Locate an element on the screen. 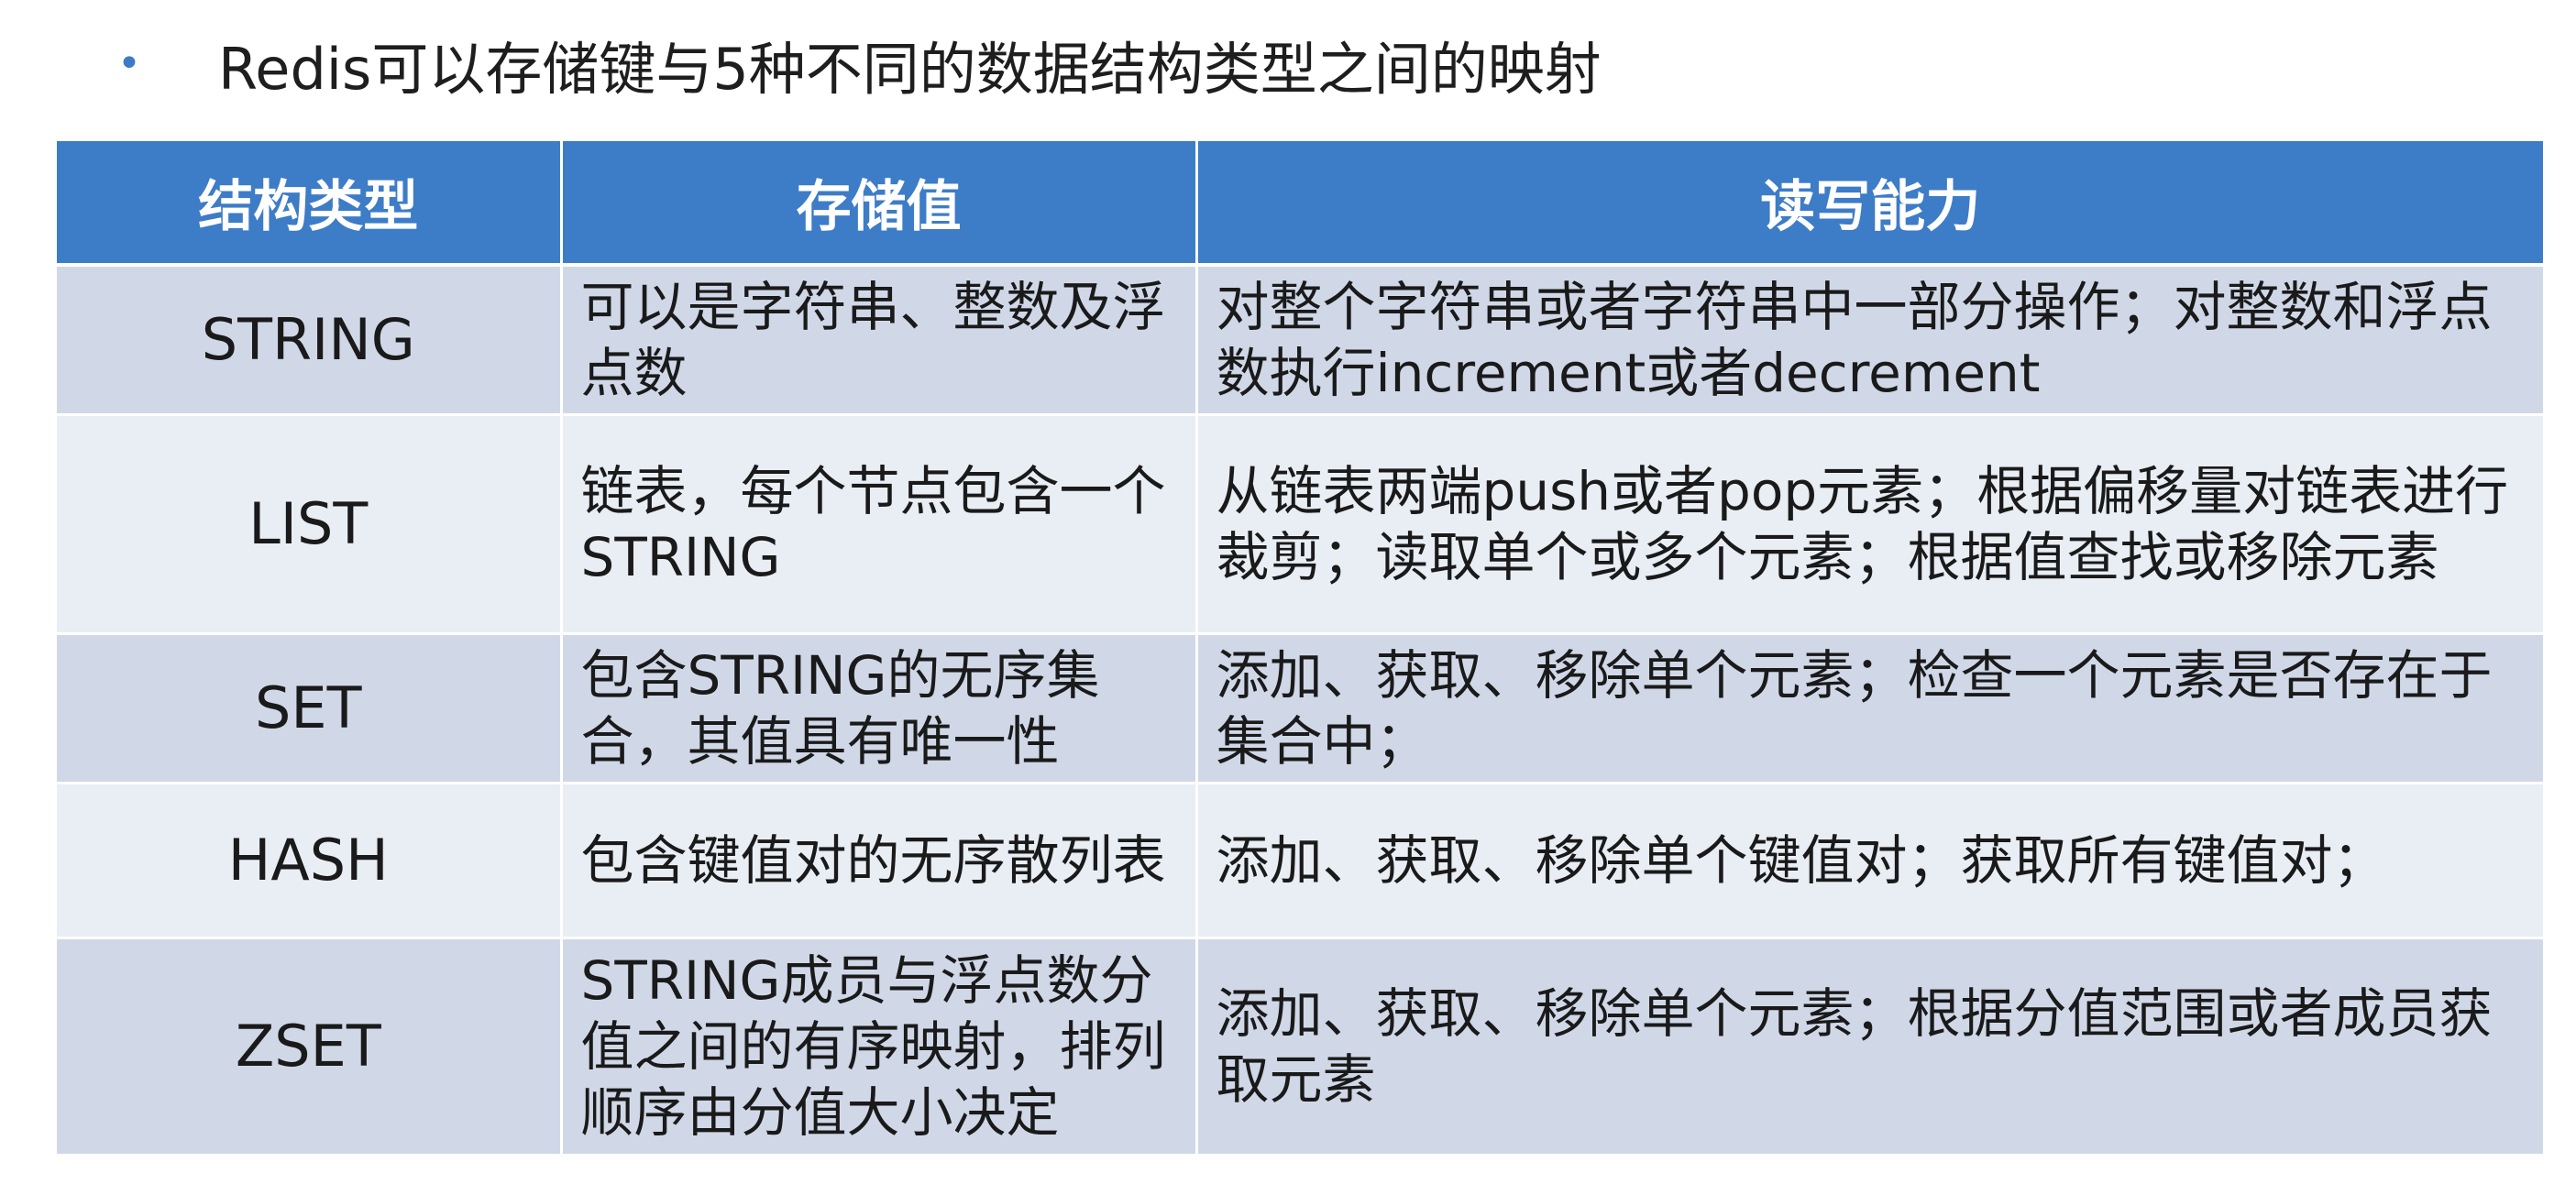 Image resolution: width=2576 pixels, height=1184 pixels. value-cell: 可以是字符串、整数及浮点数 is located at coordinates (880, 340).